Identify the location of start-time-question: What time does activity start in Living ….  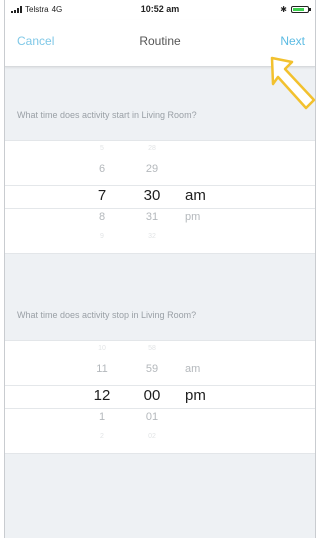
(107, 115).